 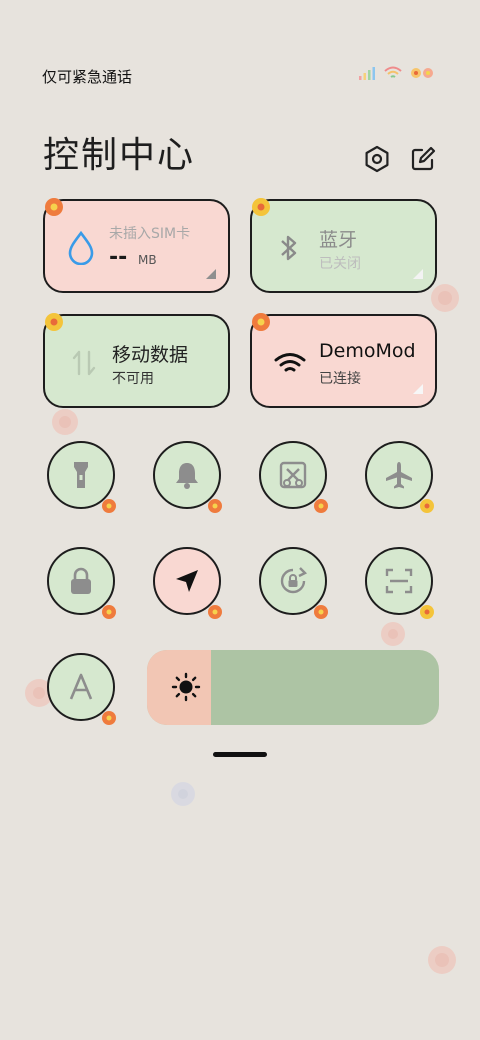 I want to click on mobile-data-label: 移动数据, so click(x=150, y=355).